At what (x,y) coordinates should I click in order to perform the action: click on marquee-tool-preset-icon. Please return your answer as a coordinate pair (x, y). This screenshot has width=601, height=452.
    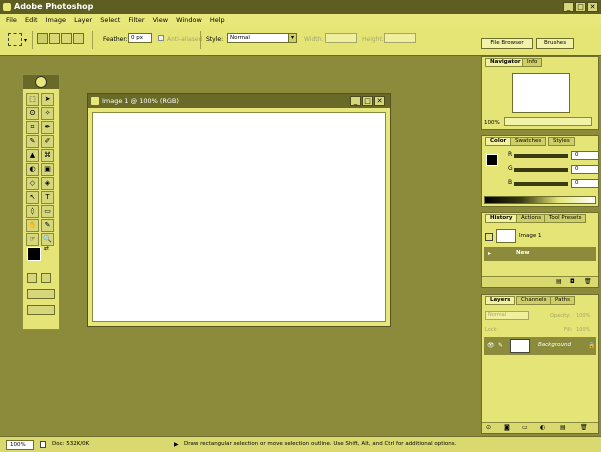
    Looking at the image, I should click on (15, 39).